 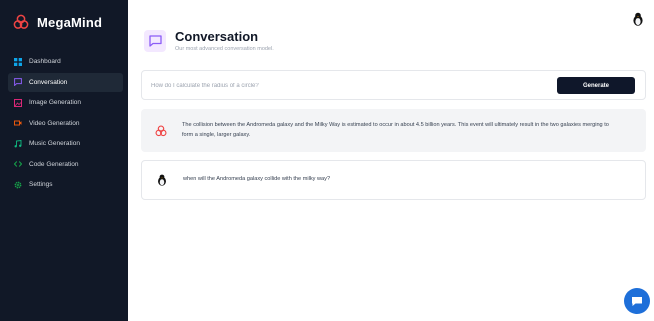 I want to click on sidebar-item-dashboard: Dashboard, so click(x=65, y=61).